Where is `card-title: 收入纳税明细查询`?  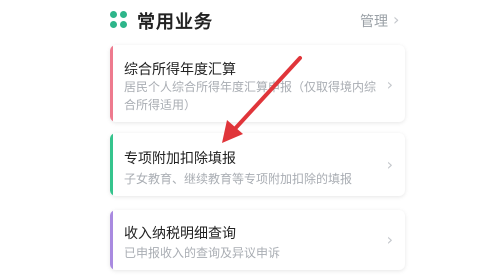 card-title: 收入纳税明细查询 is located at coordinates (180, 234).